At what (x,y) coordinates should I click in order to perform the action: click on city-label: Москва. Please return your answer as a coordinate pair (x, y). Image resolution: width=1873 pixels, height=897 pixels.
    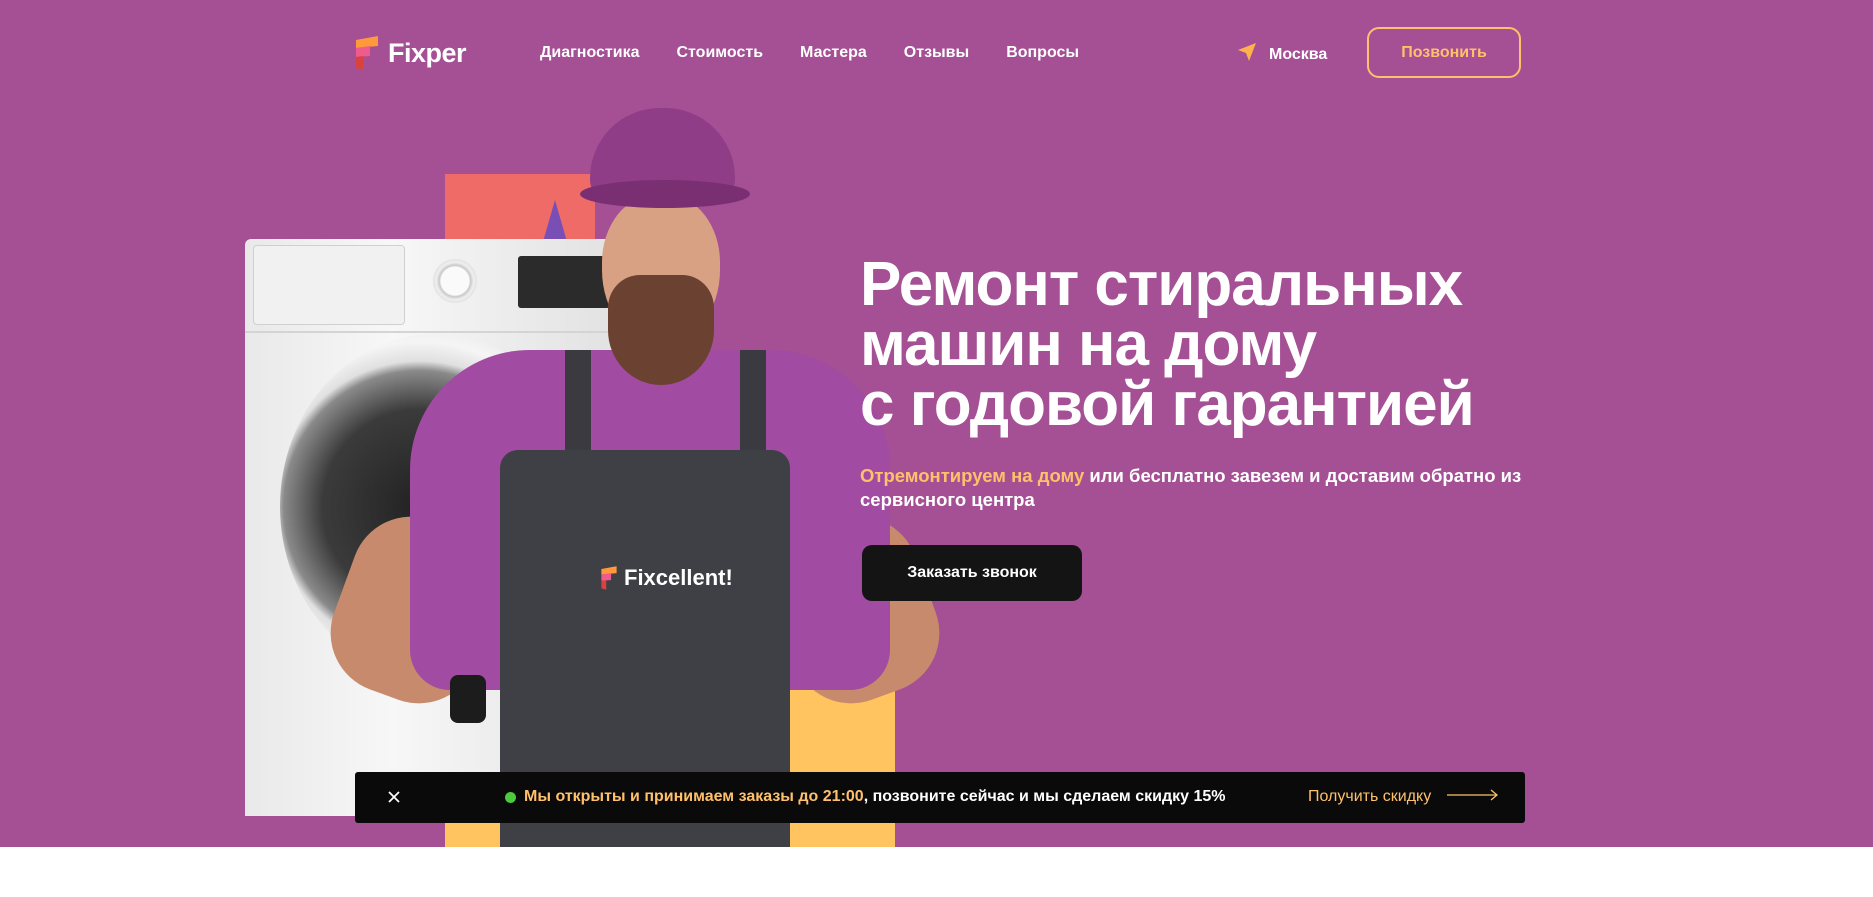
    Looking at the image, I should click on (1298, 54).